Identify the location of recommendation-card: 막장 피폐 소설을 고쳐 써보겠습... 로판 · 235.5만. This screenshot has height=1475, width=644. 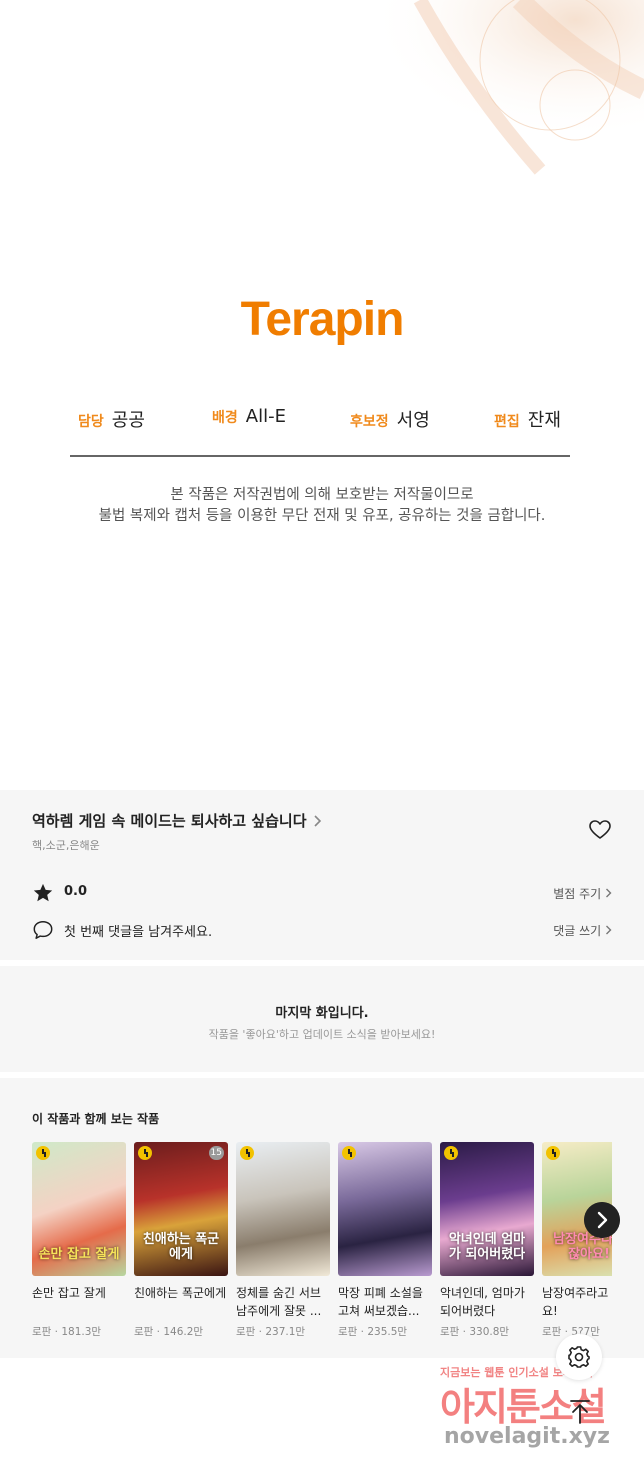
(385, 1240).